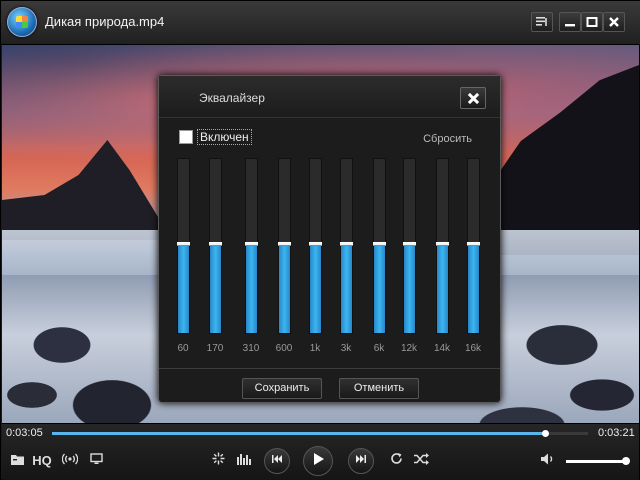 The height and width of the screenshot is (480, 640). What do you see at coordinates (442, 348) in the screenshot?
I see `equalizer-band-label: 14k` at bounding box center [442, 348].